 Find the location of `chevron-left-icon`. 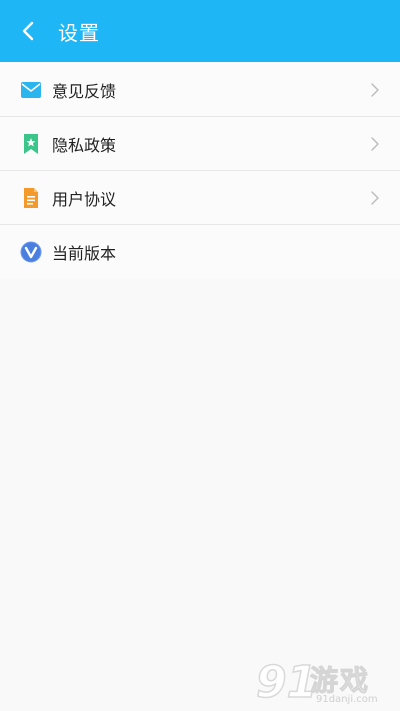

chevron-left-icon is located at coordinates (28, 31).